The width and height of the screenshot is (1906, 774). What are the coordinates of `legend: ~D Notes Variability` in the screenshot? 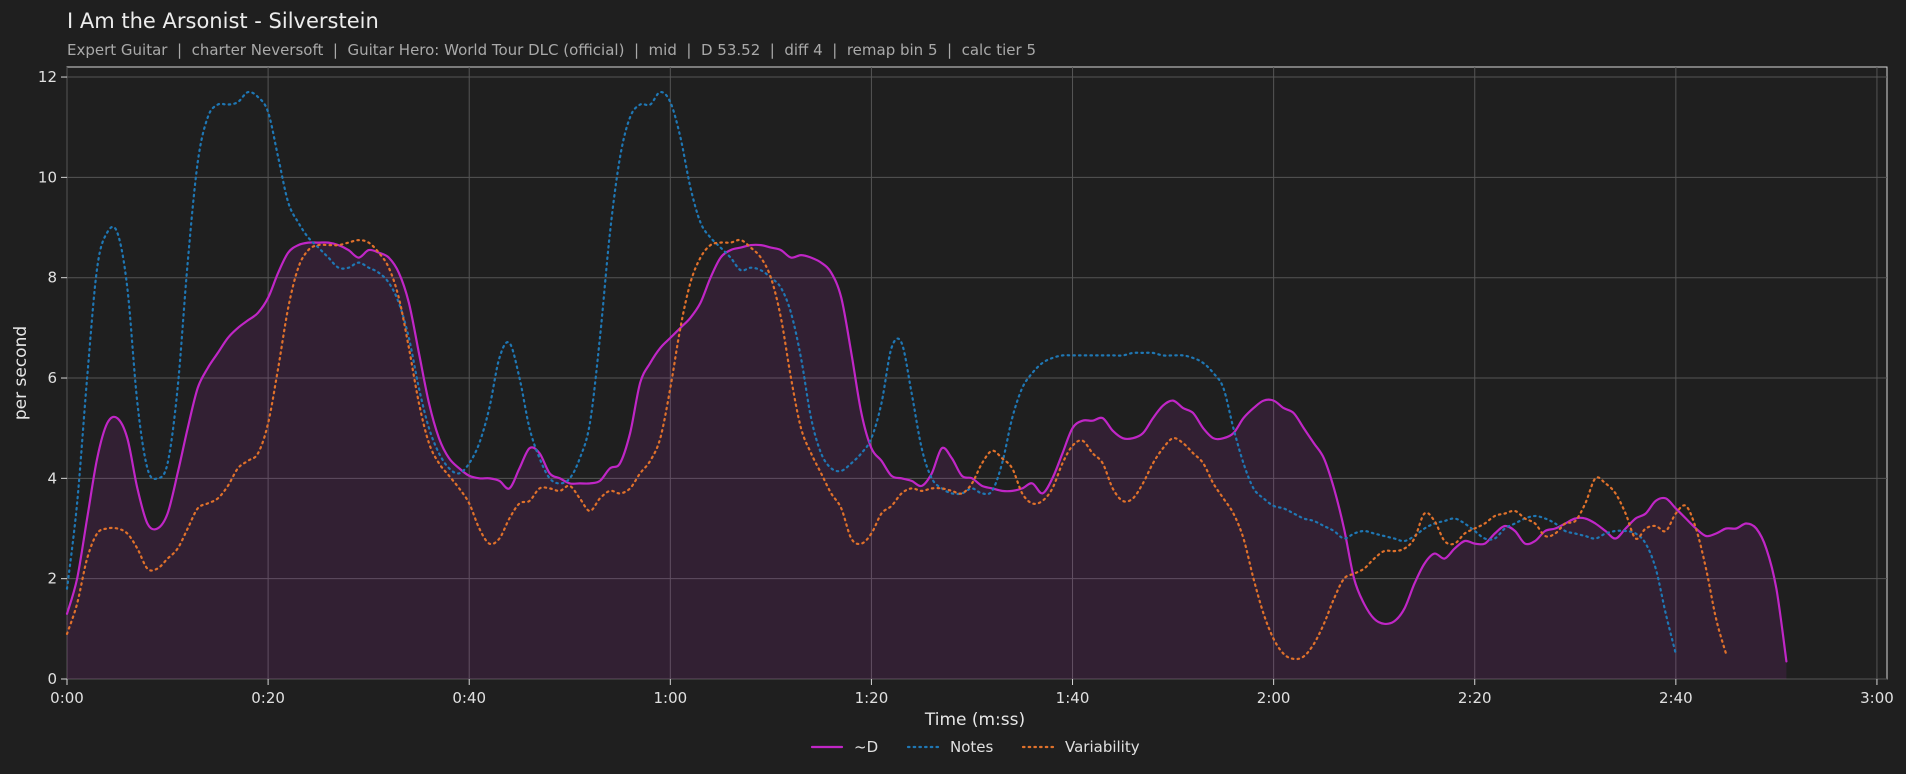 It's located at (975, 747).